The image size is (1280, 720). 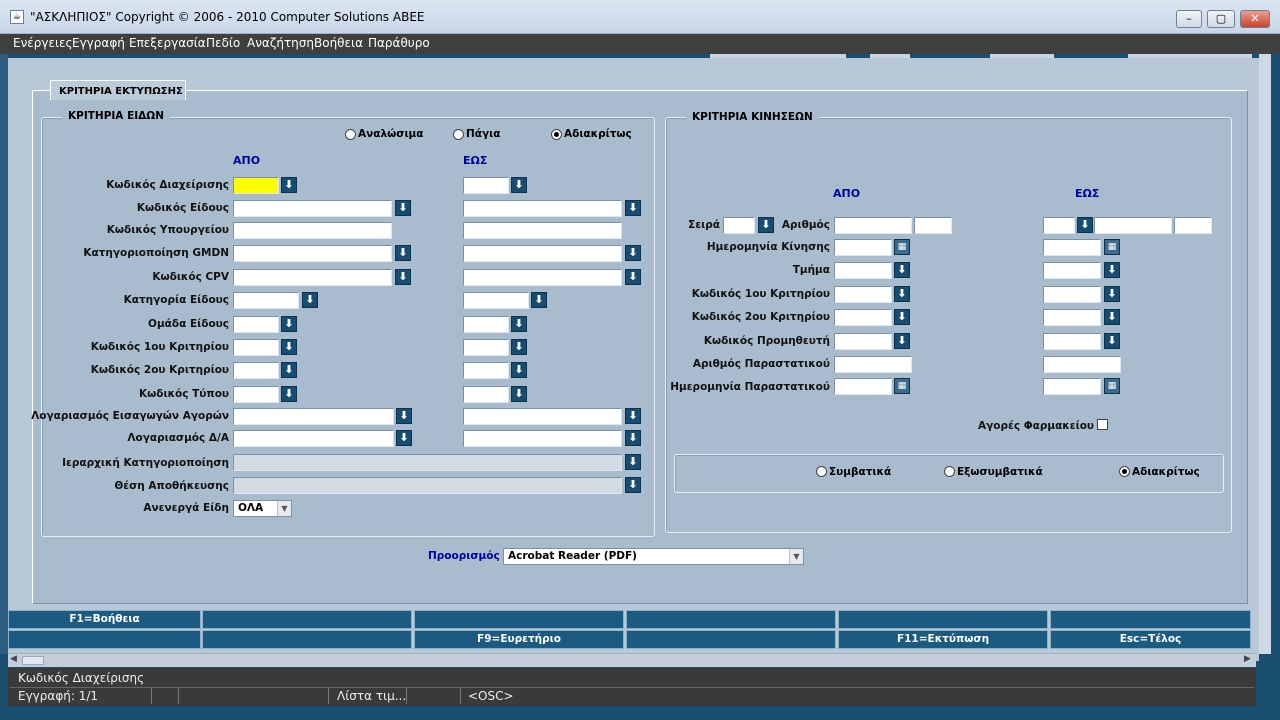 I want to click on document-date-to, so click(x=1072, y=386).